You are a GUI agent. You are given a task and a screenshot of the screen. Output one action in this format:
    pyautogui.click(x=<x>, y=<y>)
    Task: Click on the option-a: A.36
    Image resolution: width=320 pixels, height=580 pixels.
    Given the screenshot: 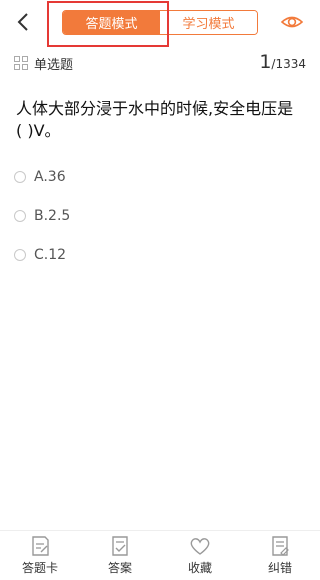 What is the action you would take?
    pyautogui.click(x=134, y=177)
    